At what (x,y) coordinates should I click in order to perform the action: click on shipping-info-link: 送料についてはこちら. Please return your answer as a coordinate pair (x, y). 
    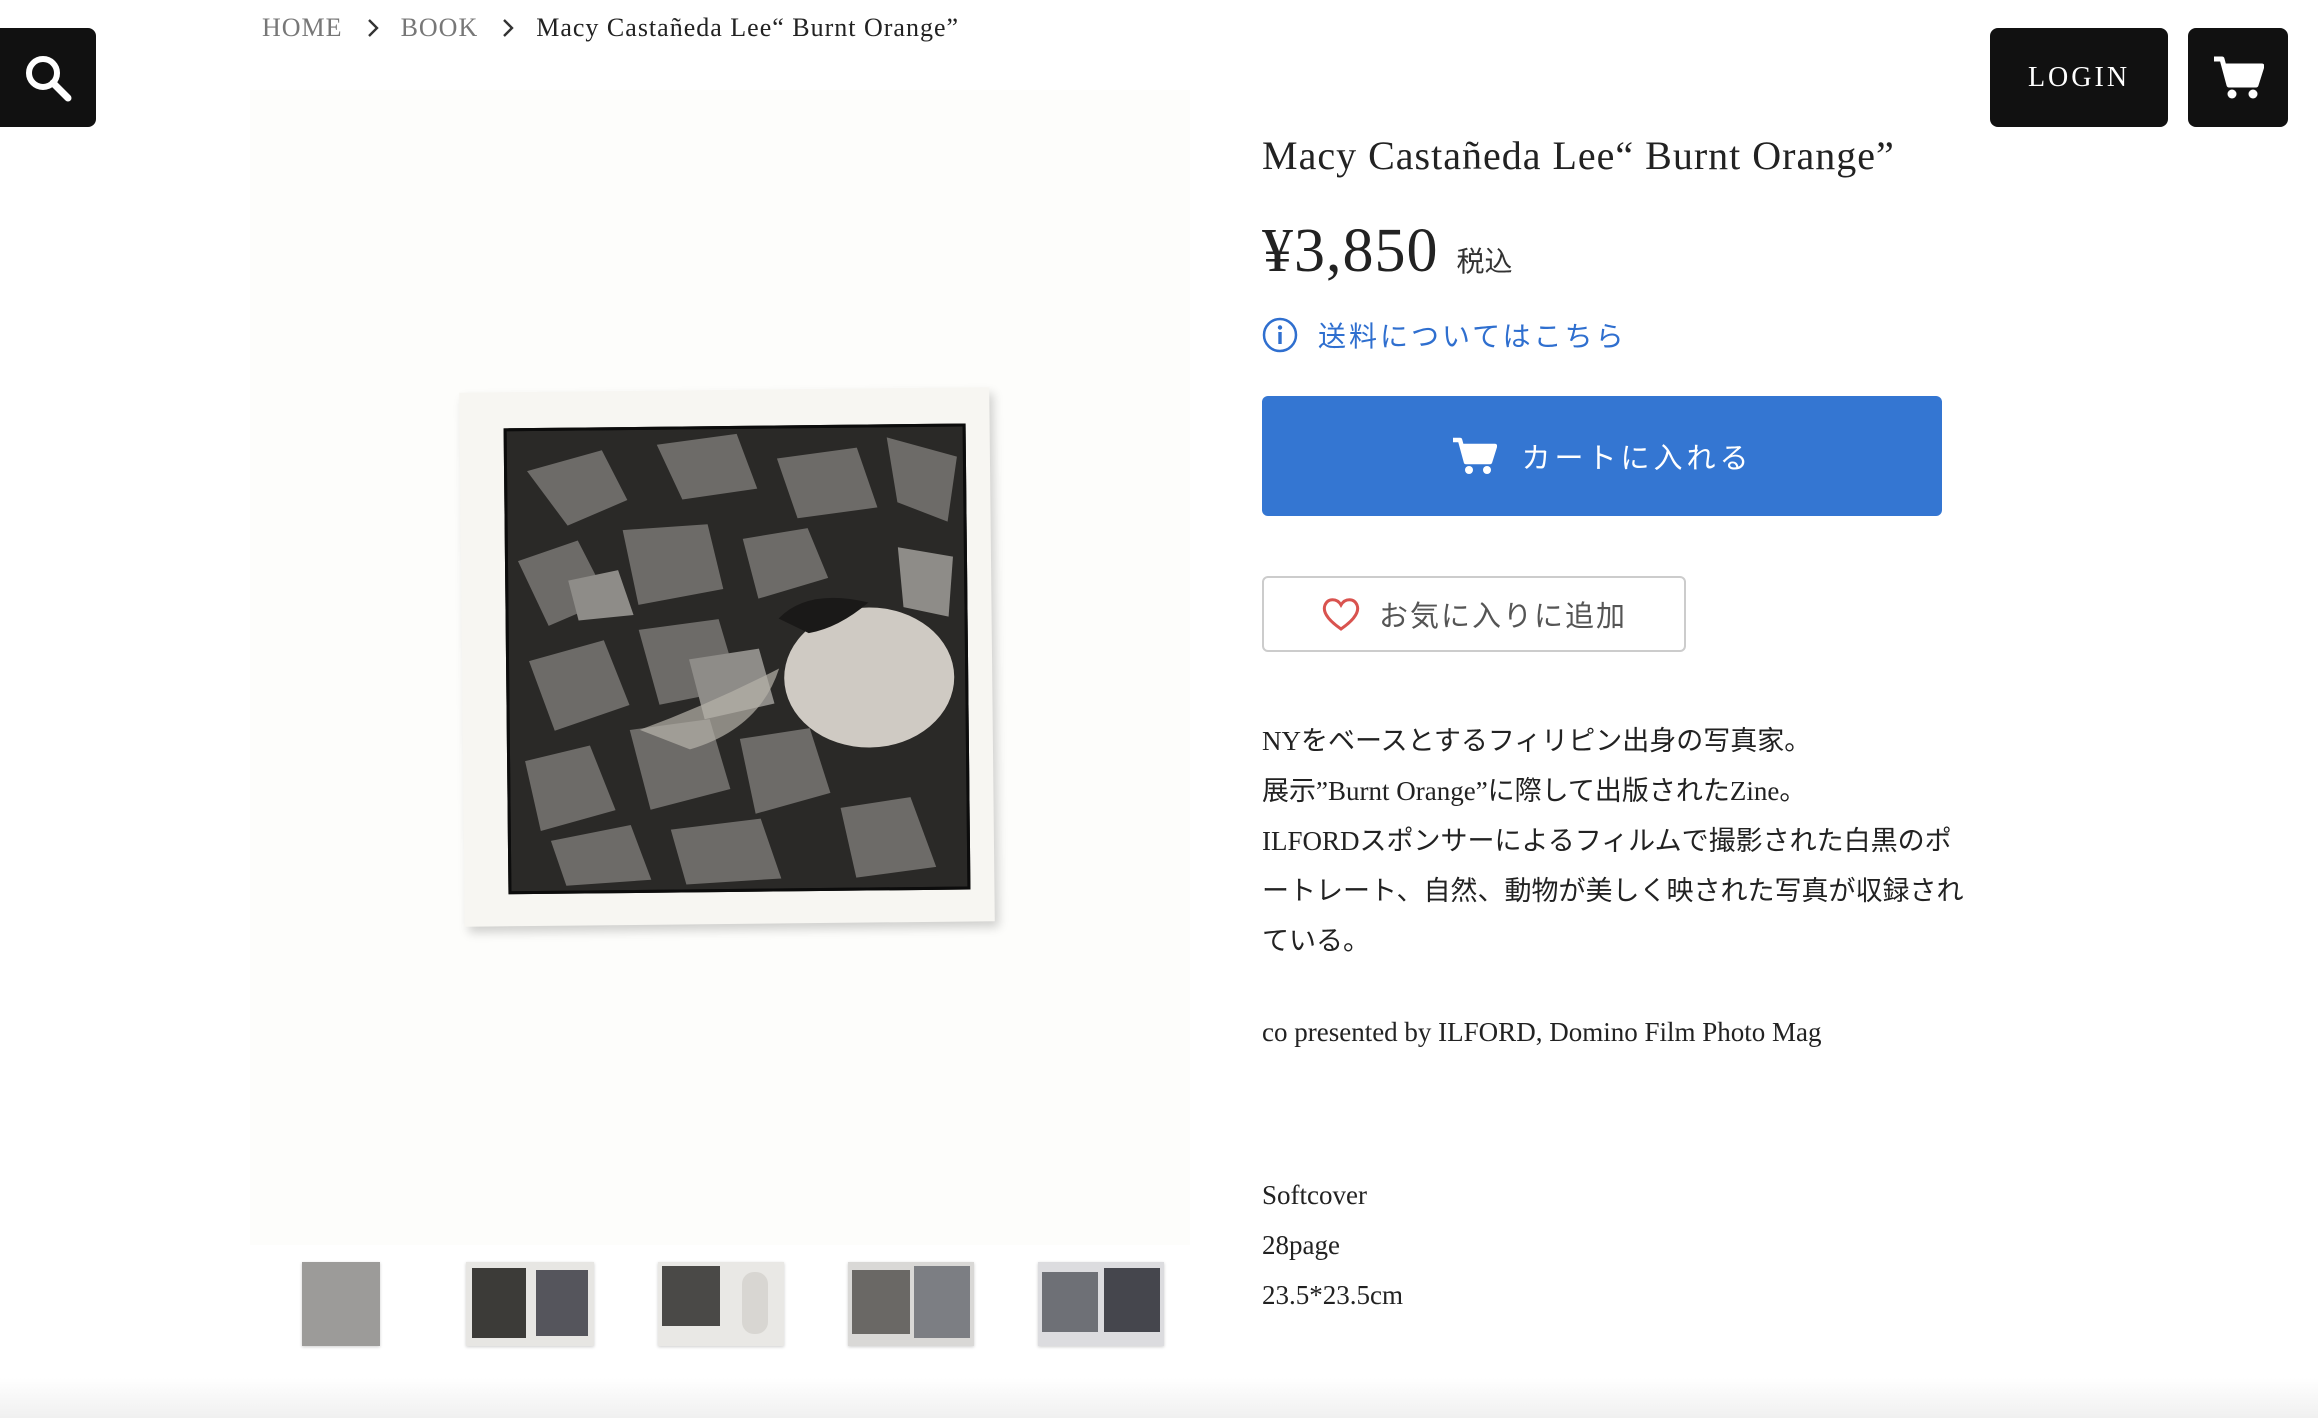
    Looking at the image, I should click on (1444, 335).